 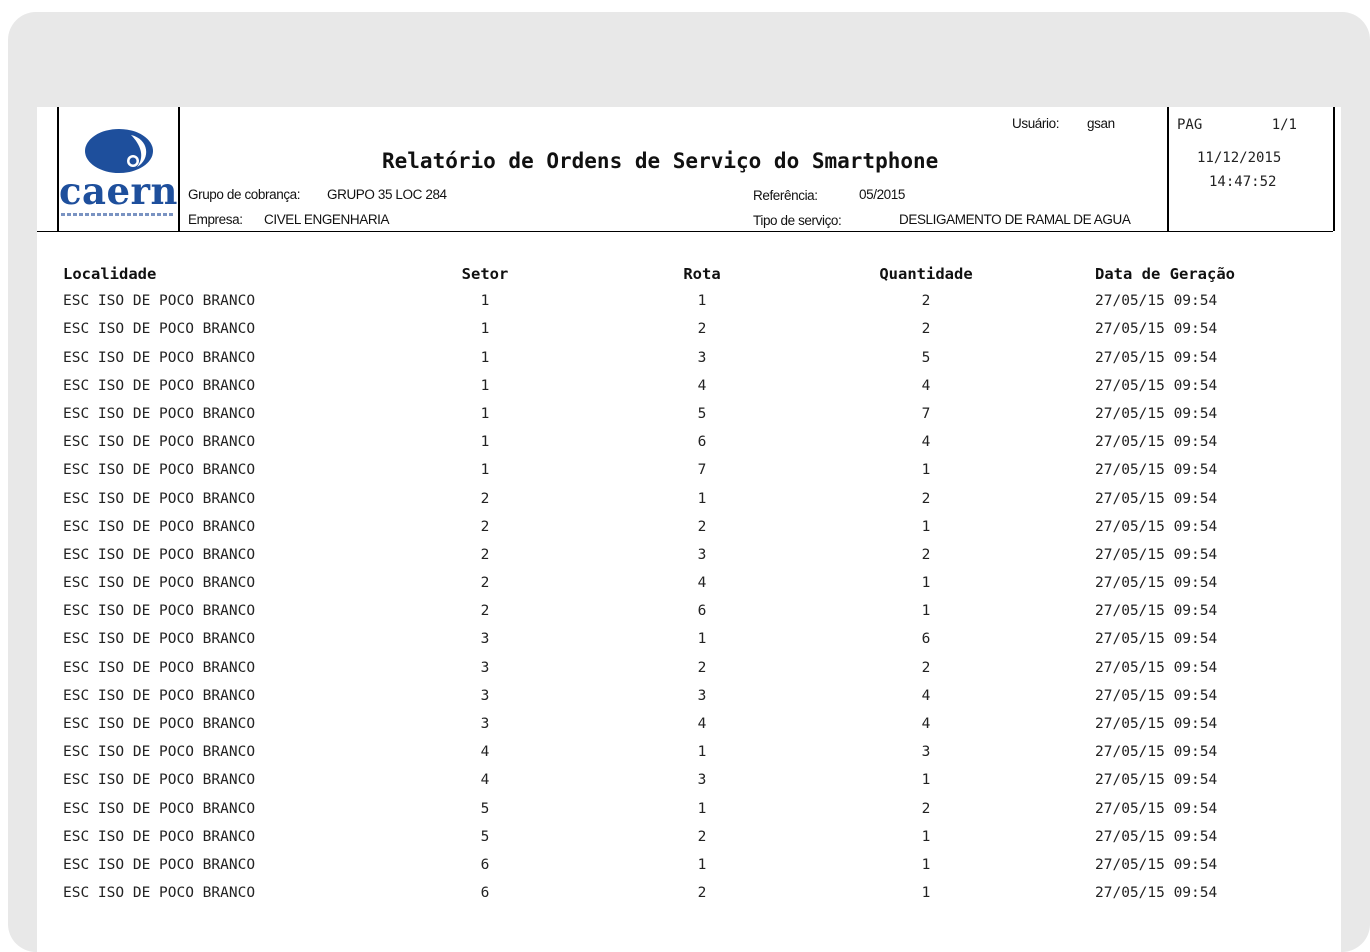 What do you see at coordinates (1101, 123) in the screenshot?
I see `usuario-value: gsan` at bounding box center [1101, 123].